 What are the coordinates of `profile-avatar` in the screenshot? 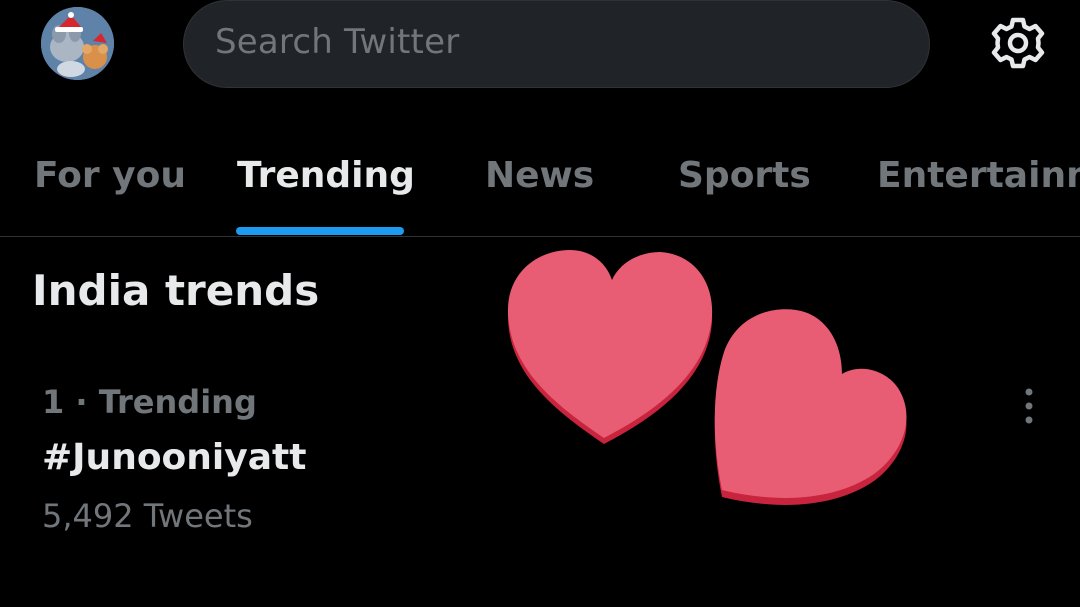 It's located at (77, 43).